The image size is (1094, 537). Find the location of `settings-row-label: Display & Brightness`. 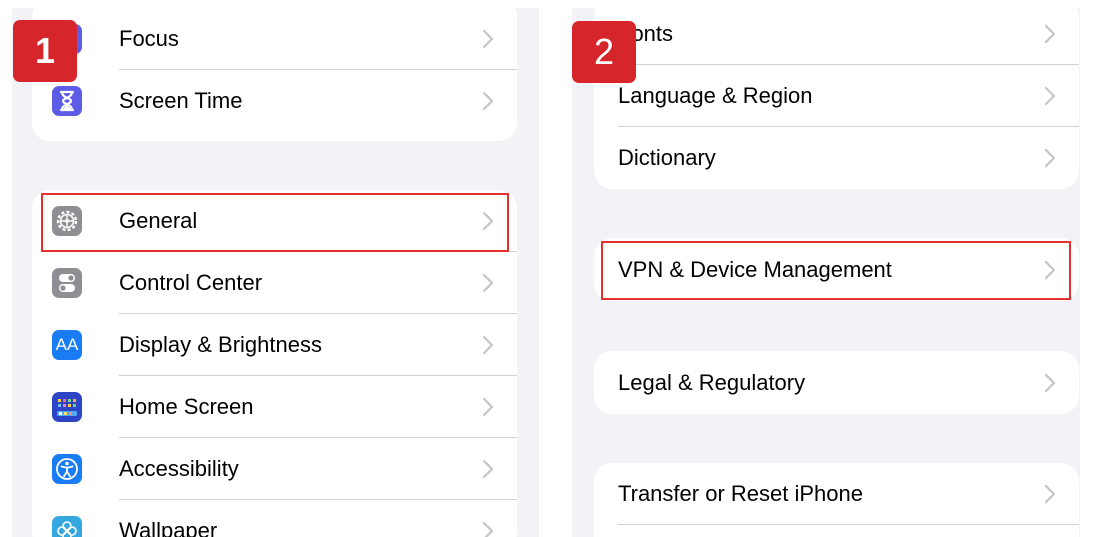

settings-row-label: Display & Brightness is located at coordinates (220, 344).